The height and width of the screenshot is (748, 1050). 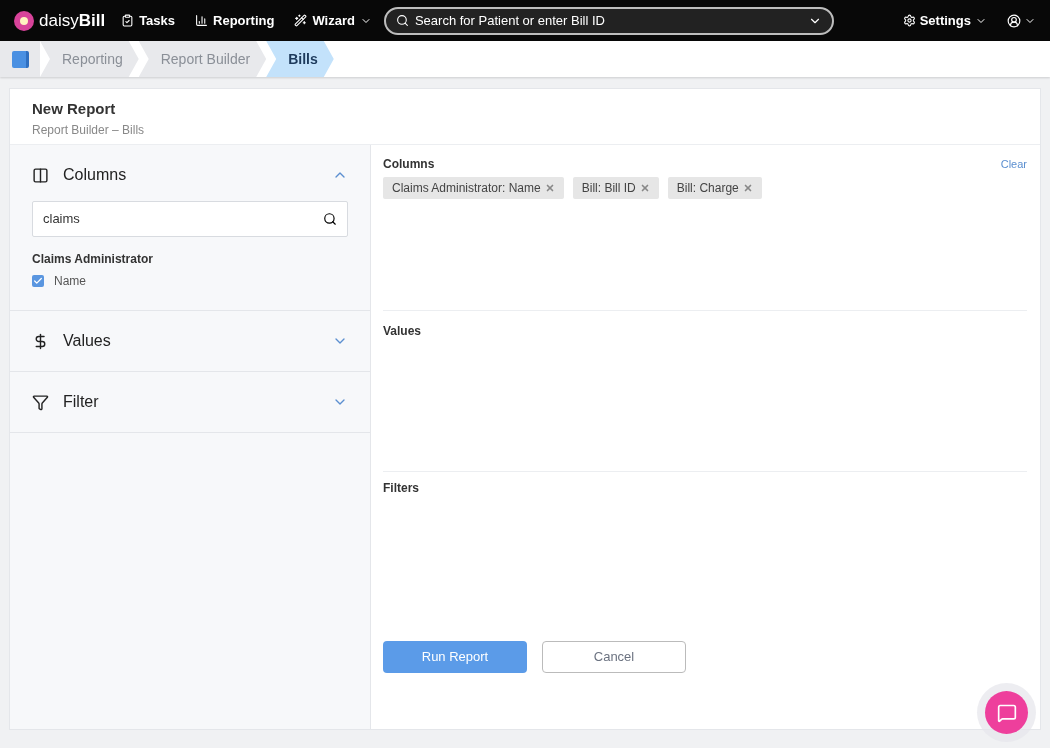 I want to click on group-title: Claims Administrator, so click(x=93, y=259).